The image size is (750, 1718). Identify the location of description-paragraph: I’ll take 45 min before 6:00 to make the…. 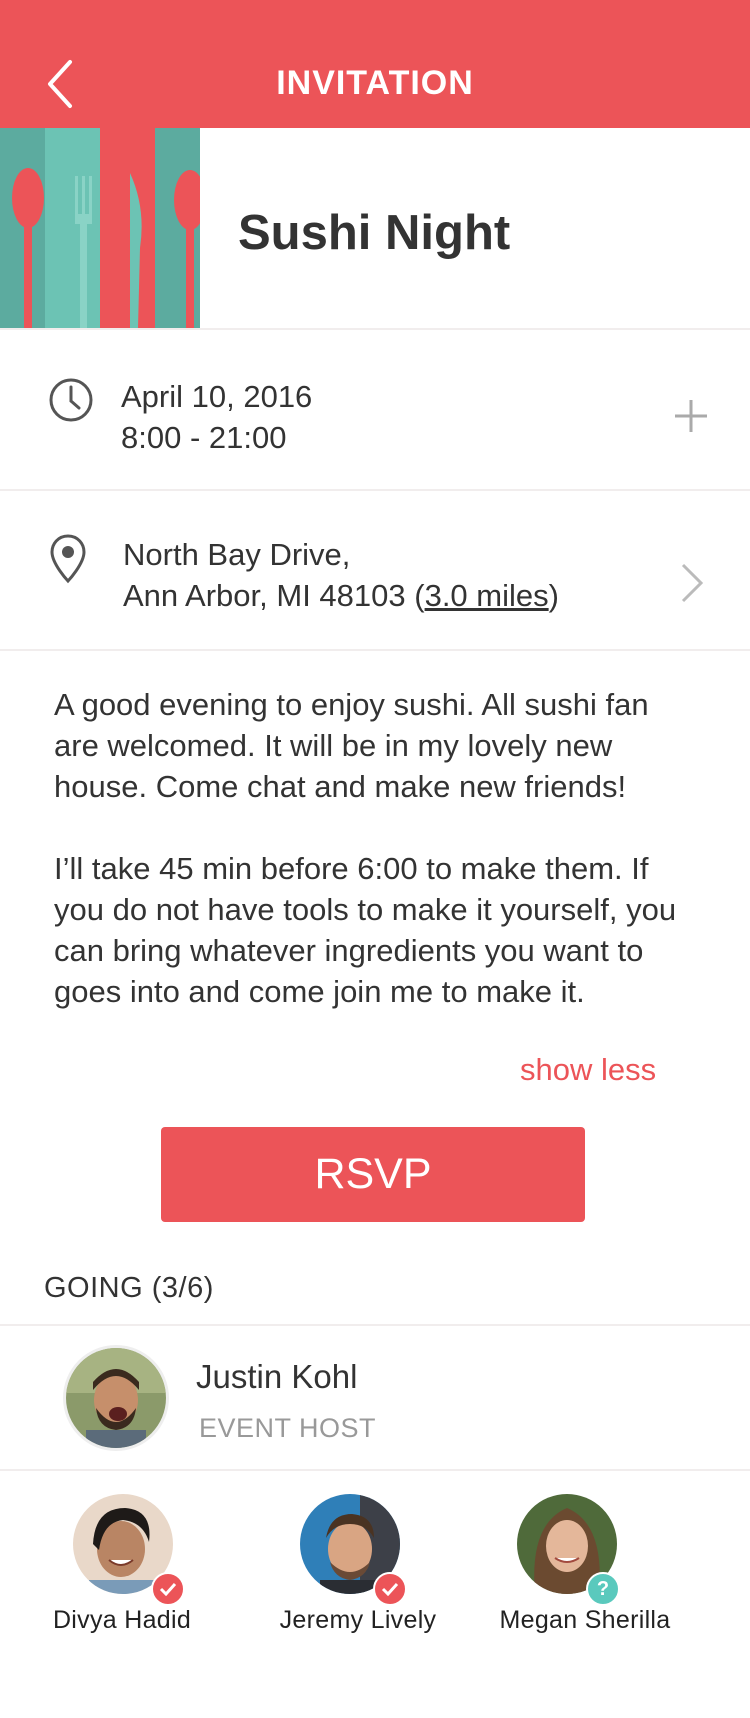
(365, 930).